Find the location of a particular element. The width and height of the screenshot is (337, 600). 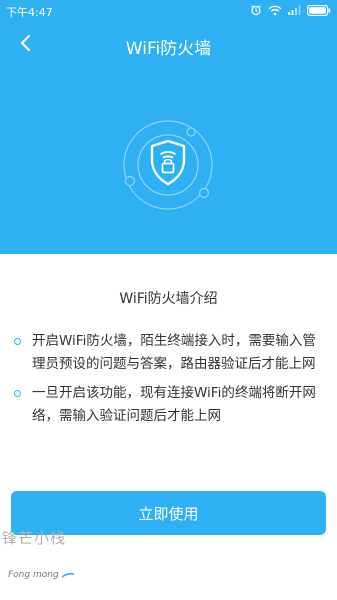

status-icons is located at coordinates (290, 10).